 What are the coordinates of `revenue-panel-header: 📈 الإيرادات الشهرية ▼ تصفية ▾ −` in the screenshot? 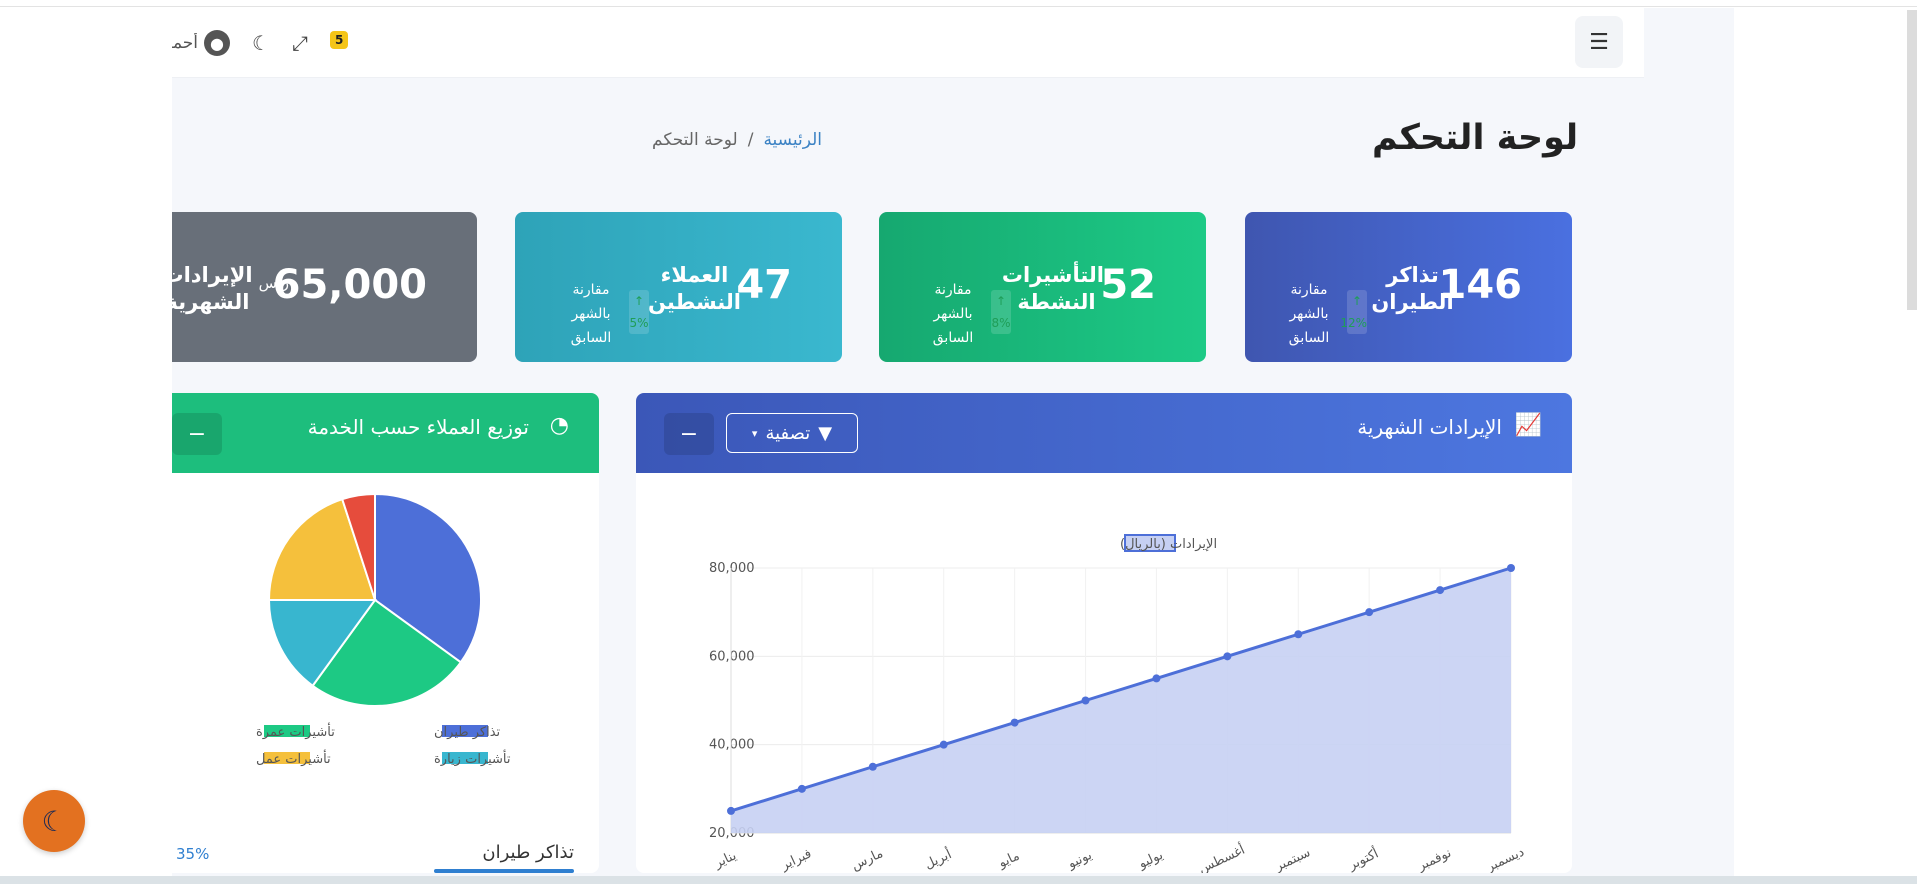 It's located at (1104, 433).